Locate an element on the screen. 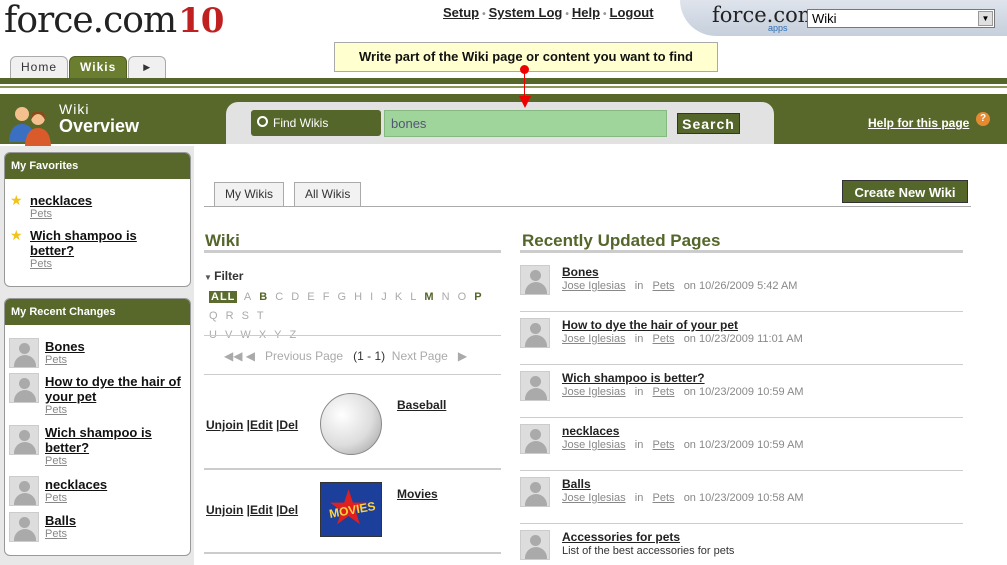 This screenshot has height=565, width=1007. recent-change-title: Bones is located at coordinates (115, 346).